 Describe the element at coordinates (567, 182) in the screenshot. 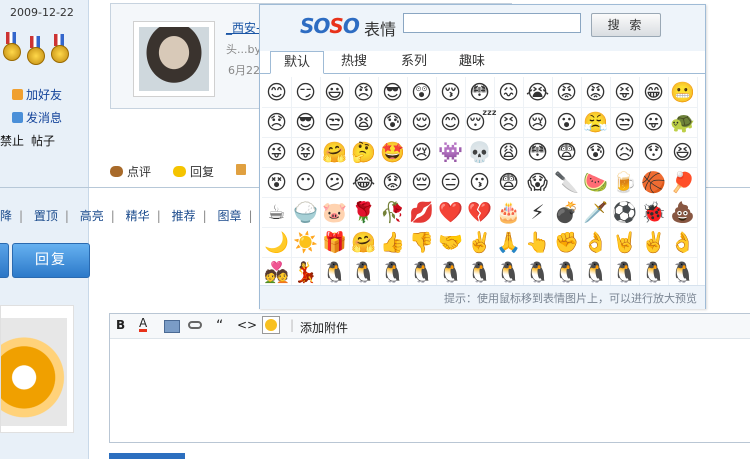

I see `emoticon-cell: 🔪` at that location.